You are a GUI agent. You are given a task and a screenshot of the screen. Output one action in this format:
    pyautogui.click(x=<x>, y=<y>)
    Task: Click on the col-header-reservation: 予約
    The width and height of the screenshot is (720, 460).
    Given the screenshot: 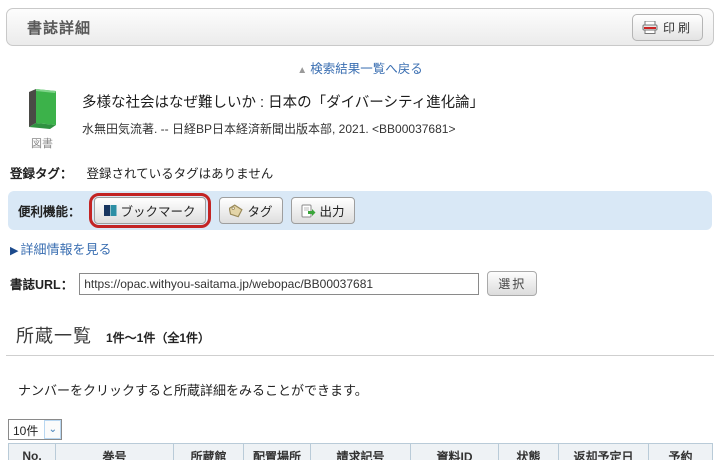 What is the action you would take?
    pyautogui.click(x=680, y=451)
    